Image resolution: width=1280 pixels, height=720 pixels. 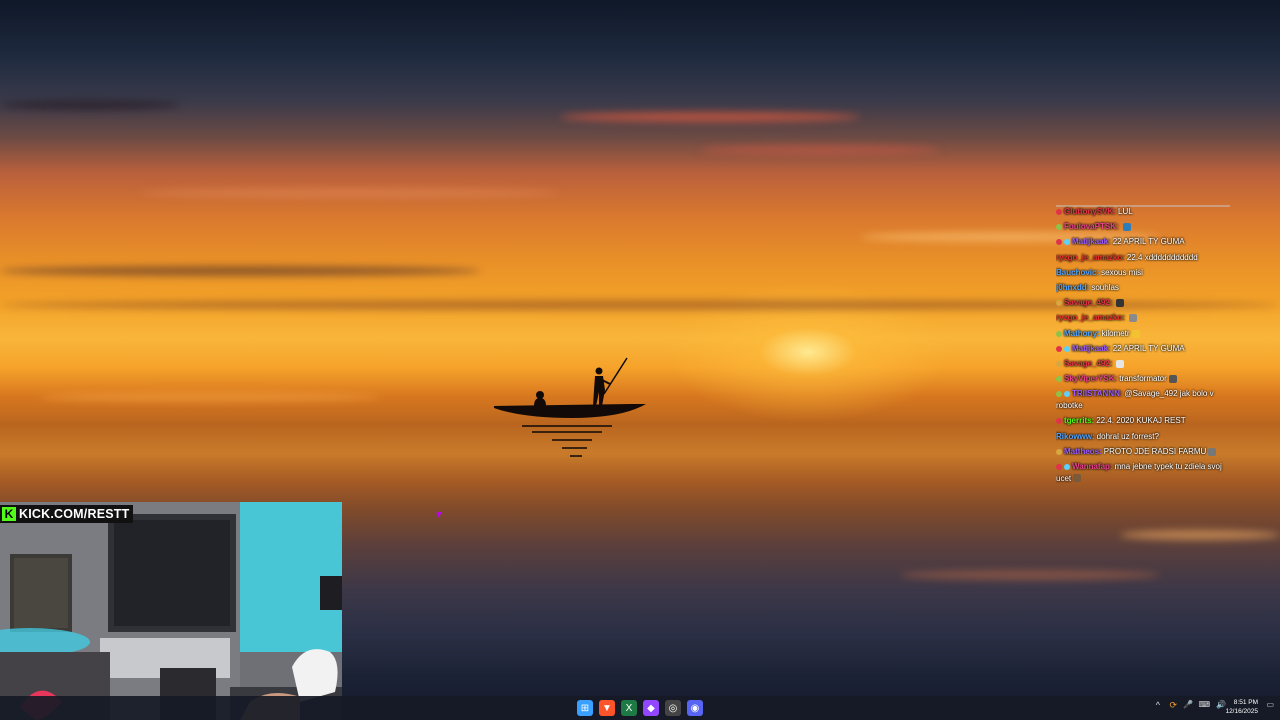 What do you see at coordinates (1125, 211) in the screenshot?
I see `chat-text: LUL` at bounding box center [1125, 211].